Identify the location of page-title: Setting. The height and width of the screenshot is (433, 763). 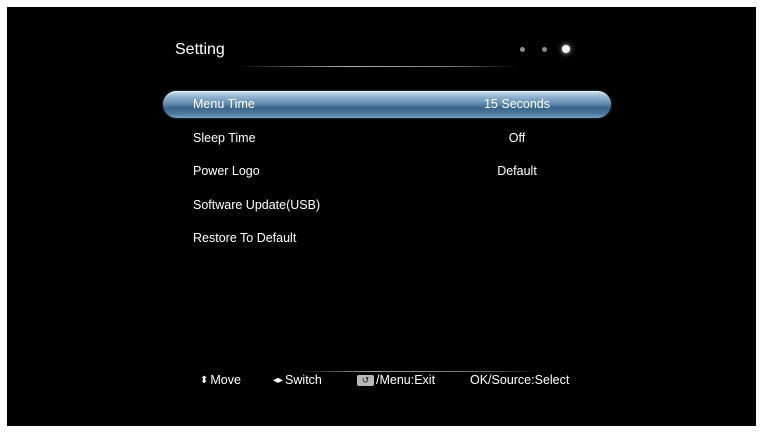
(200, 49).